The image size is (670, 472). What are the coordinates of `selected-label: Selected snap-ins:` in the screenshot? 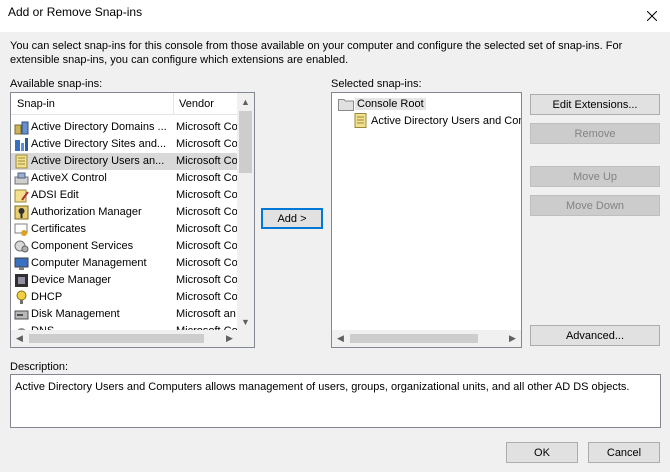 It's located at (376, 84).